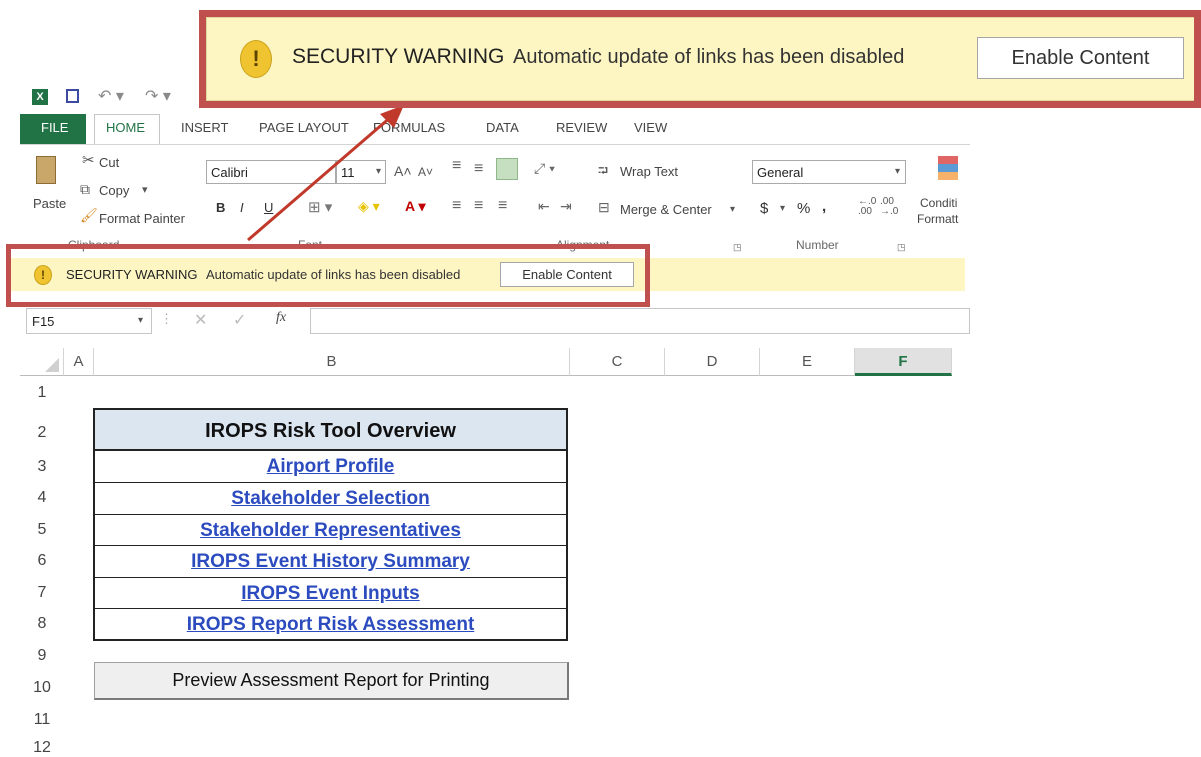 This screenshot has width=1201, height=757. I want to click on zoom-highlight-frame, so click(700, 59).